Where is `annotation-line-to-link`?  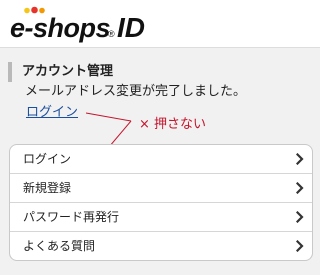 annotation-line-to-link is located at coordinates (108, 117).